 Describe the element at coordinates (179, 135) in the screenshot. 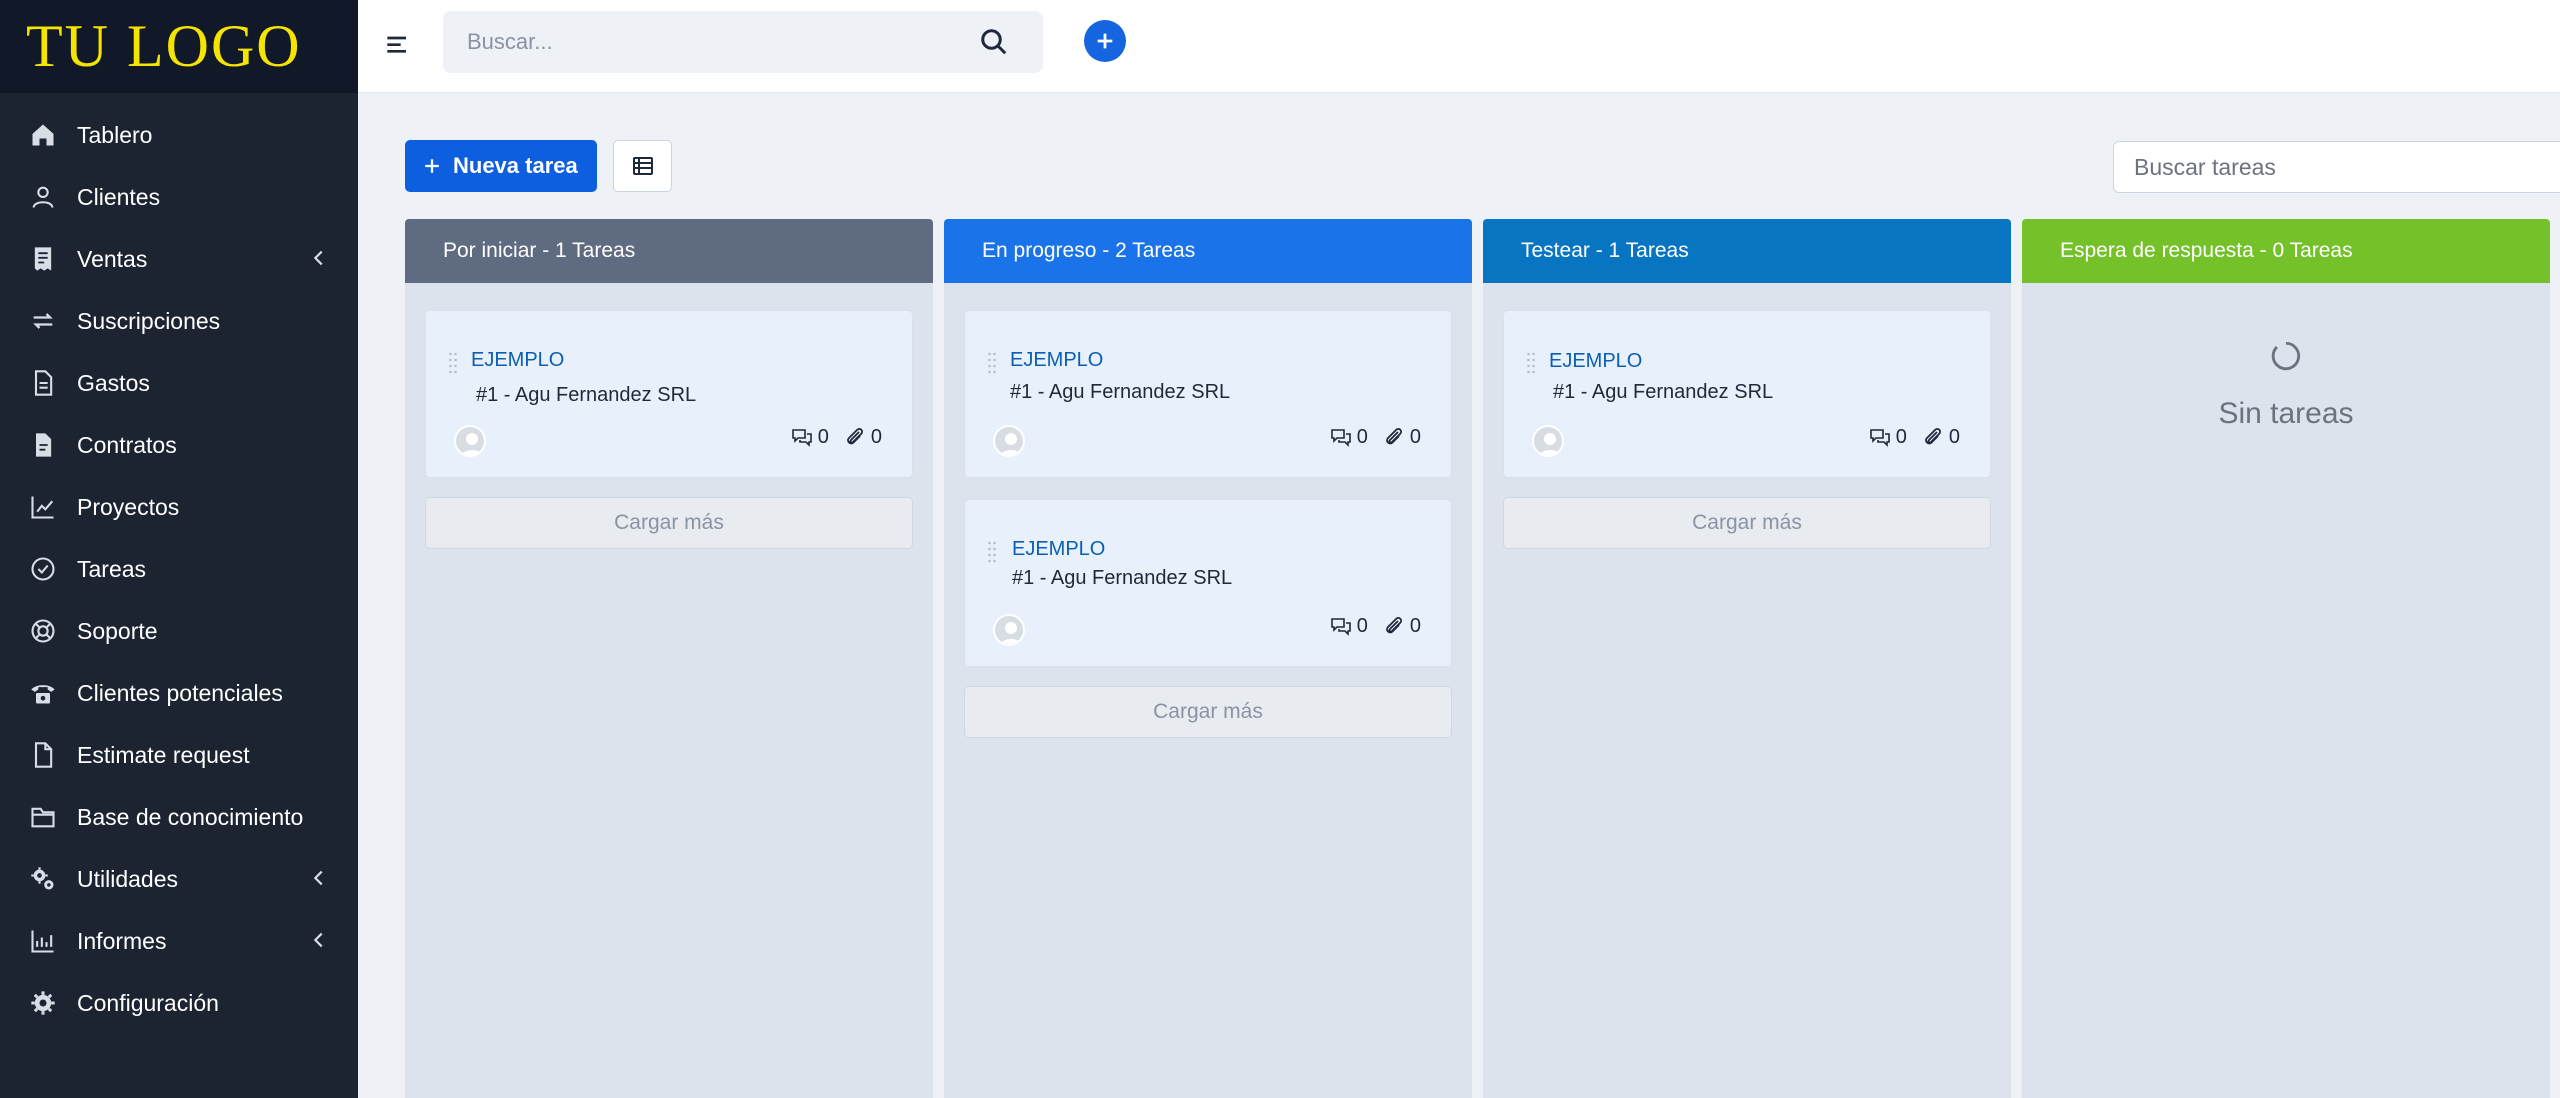

I see `sidebar-item-tablero: Tablero` at that location.